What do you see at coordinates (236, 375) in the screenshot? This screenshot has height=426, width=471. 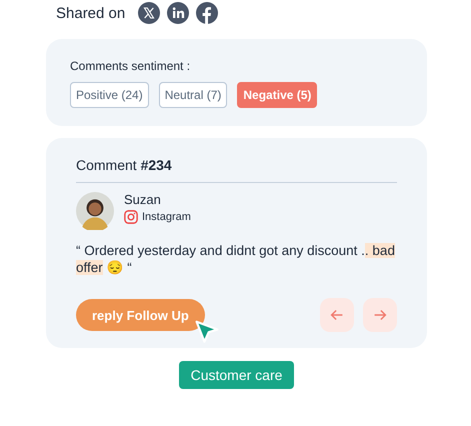 I see `customer-care-button: Customer care` at bounding box center [236, 375].